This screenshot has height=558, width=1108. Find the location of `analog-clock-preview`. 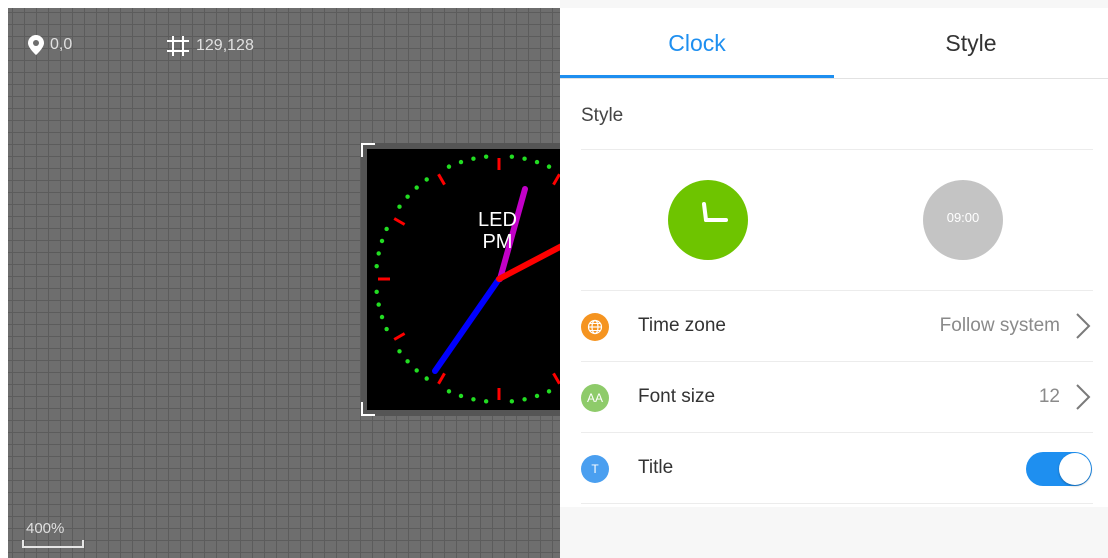

analog-clock-preview is located at coordinates (467, 279).